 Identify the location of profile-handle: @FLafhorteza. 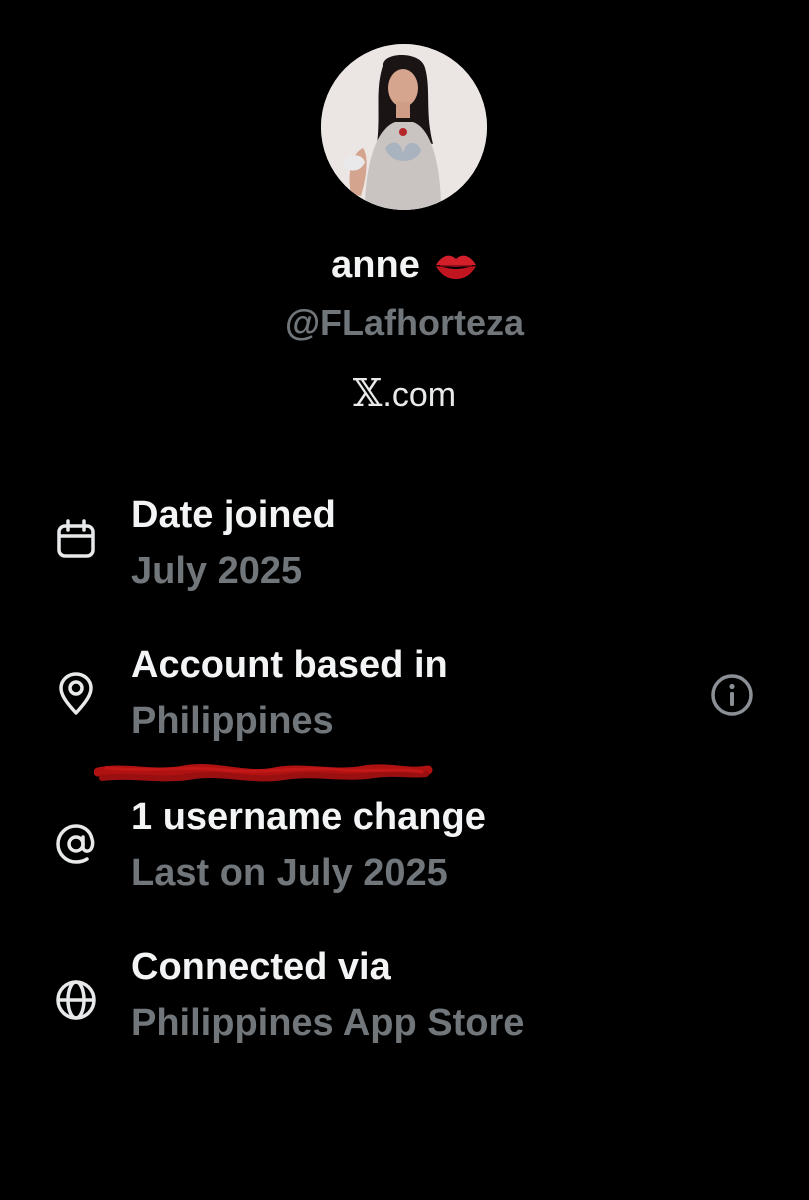
(404, 322).